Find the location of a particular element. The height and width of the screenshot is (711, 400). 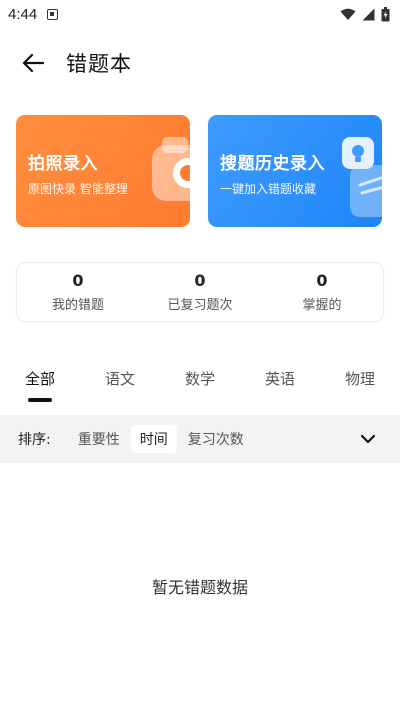

tab-label: 英语 is located at coordinates (279, 379).